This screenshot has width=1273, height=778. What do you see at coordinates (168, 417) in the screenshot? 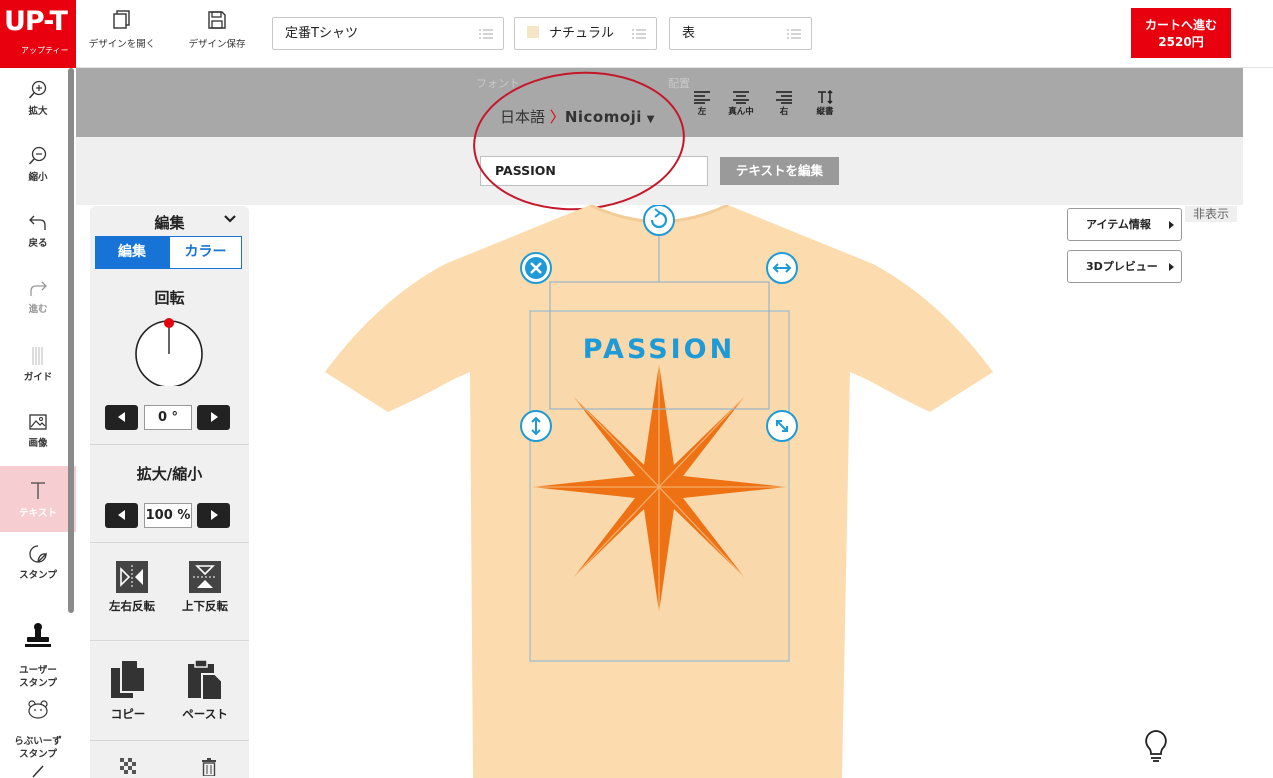
I see `rotate-value-field: 0 °` at bounding box center [168, 417].